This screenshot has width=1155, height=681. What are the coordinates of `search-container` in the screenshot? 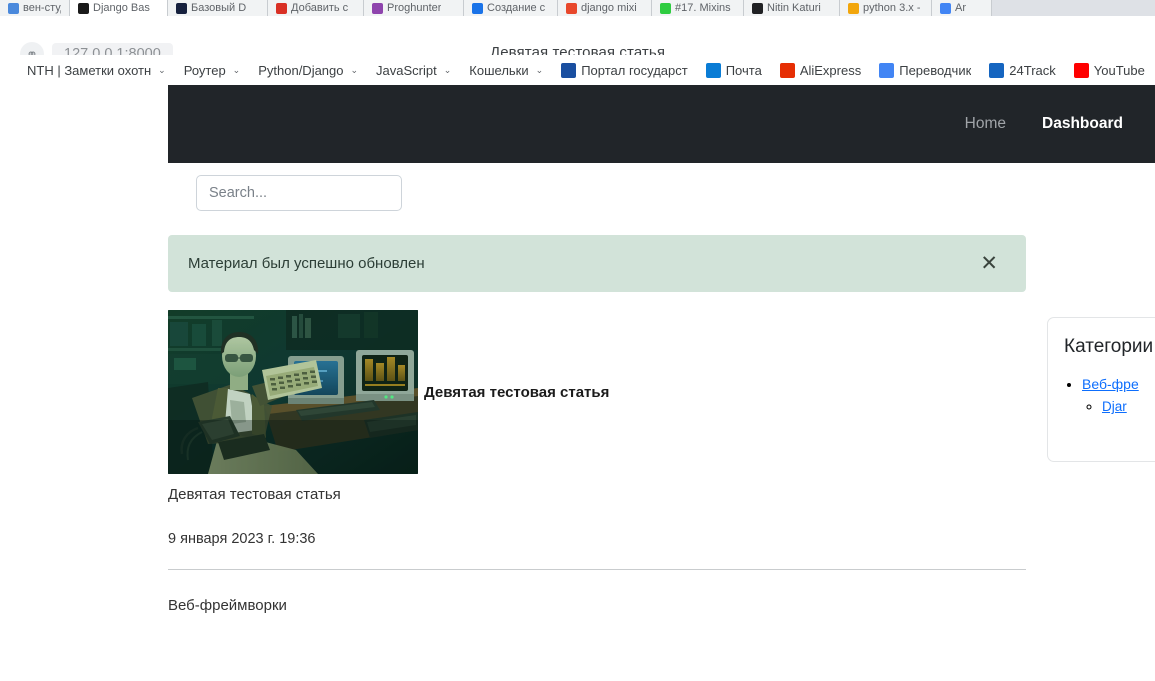 It's located at (299, 193).